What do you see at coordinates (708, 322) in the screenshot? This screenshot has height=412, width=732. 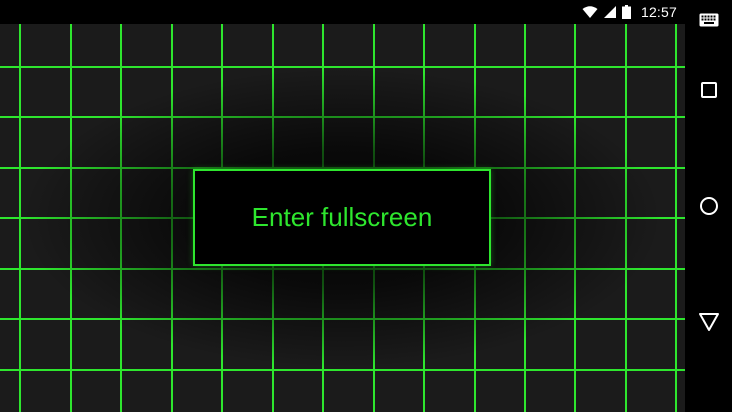 I see `back-icon` at bounding box center [708, 322].